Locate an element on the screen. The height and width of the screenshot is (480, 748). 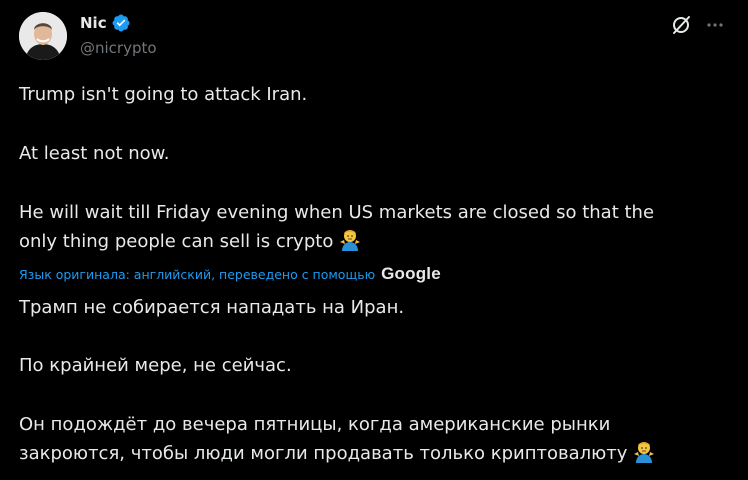
translated-text-paragraph-1: Трамп не собирается нападать на Иран. is located at coordinates (212, 307).